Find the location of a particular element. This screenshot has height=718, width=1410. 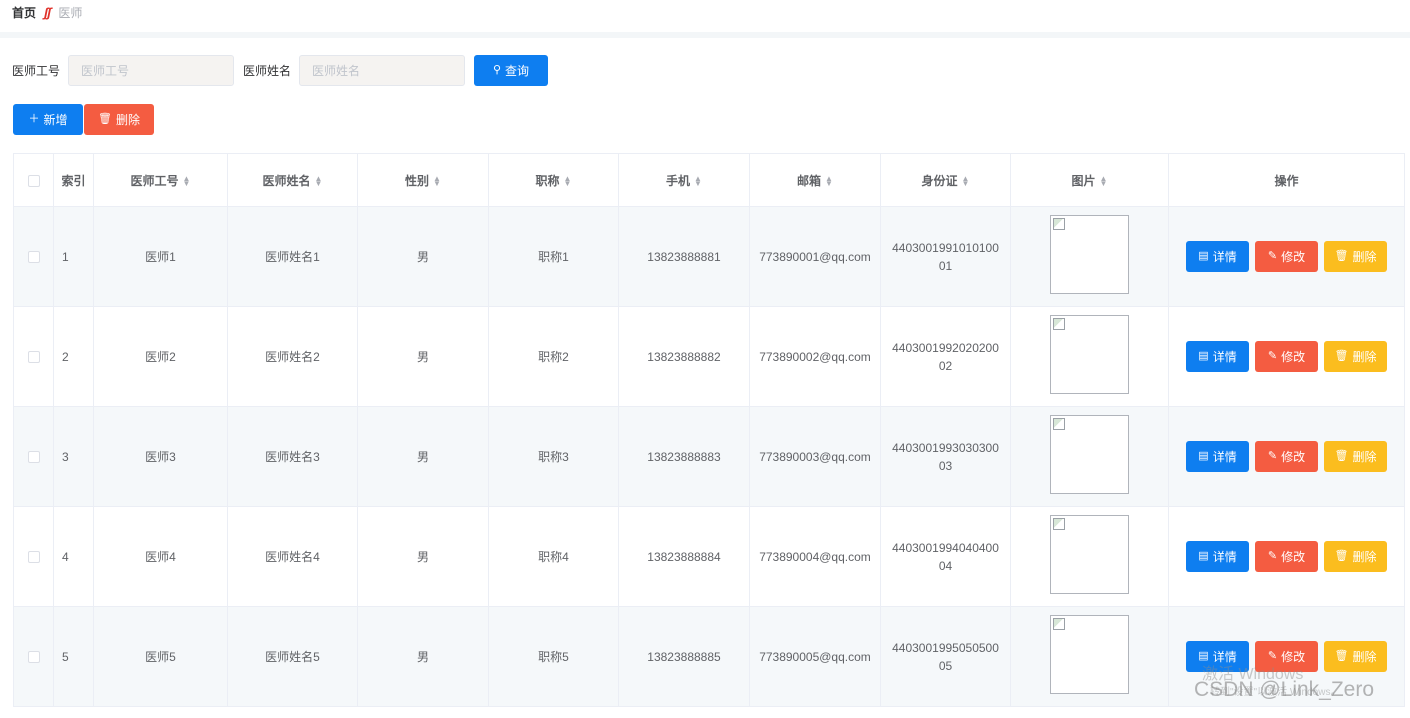

cell-index: 2 is located at coordinates (73, 356).